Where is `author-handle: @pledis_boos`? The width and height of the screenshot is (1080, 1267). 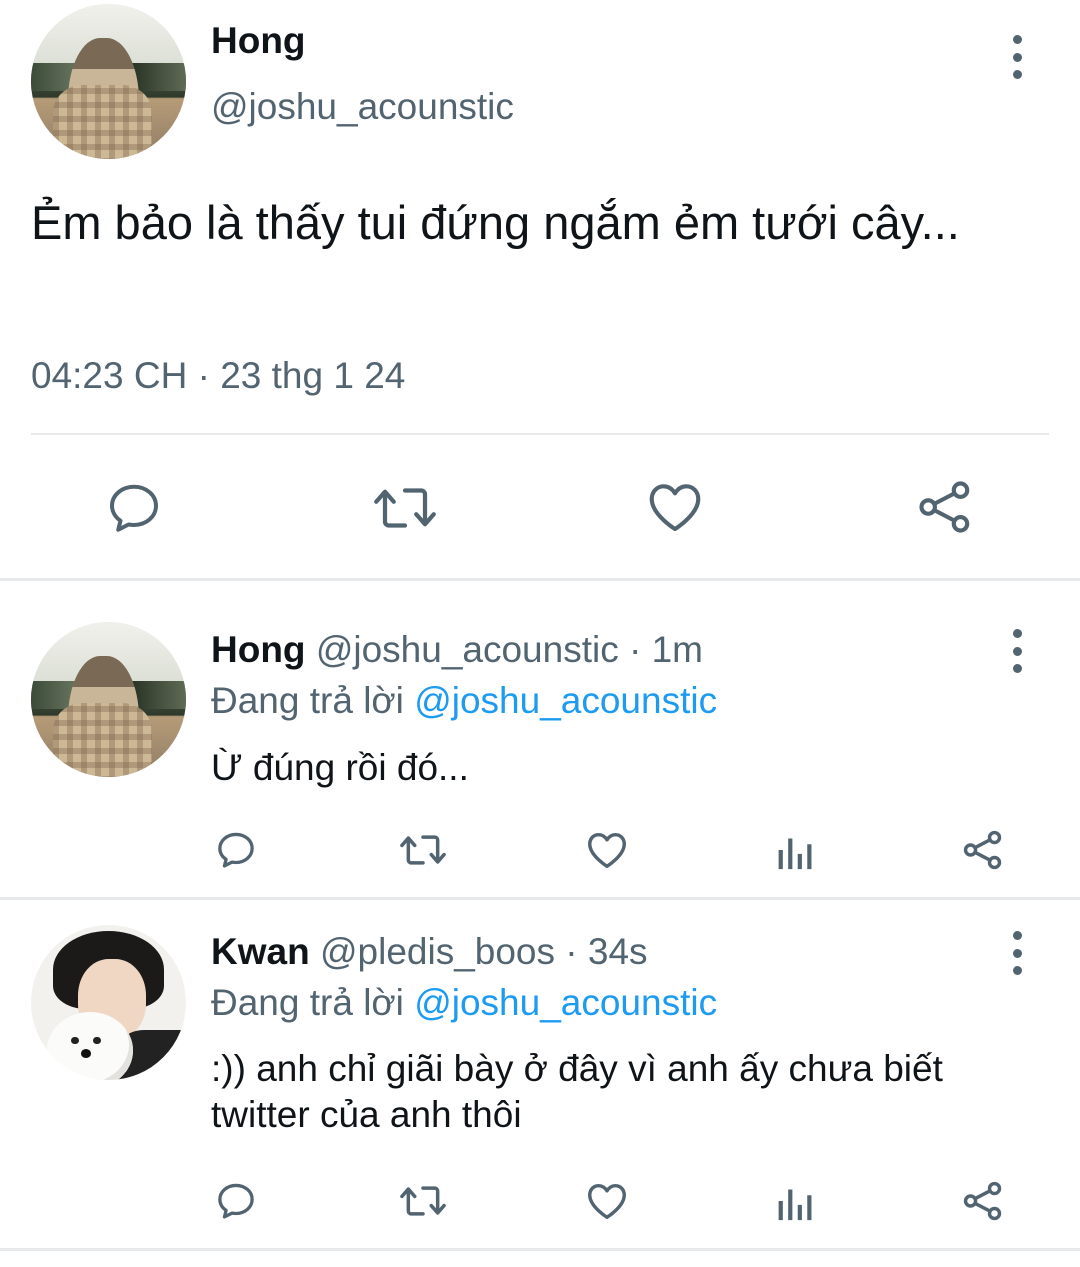 author-handle: @pledis_boos is located at coordinates (437, 951).